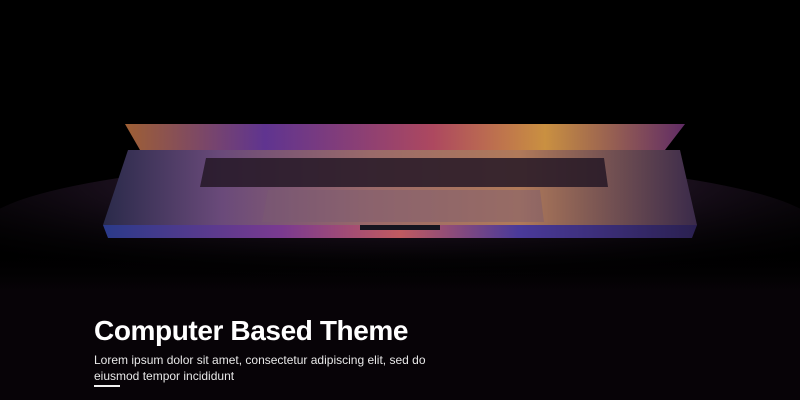  Describe the element at coordinates (251, 330) in the screenshot. I see `slide-title: Computer Based Theme` at that location.